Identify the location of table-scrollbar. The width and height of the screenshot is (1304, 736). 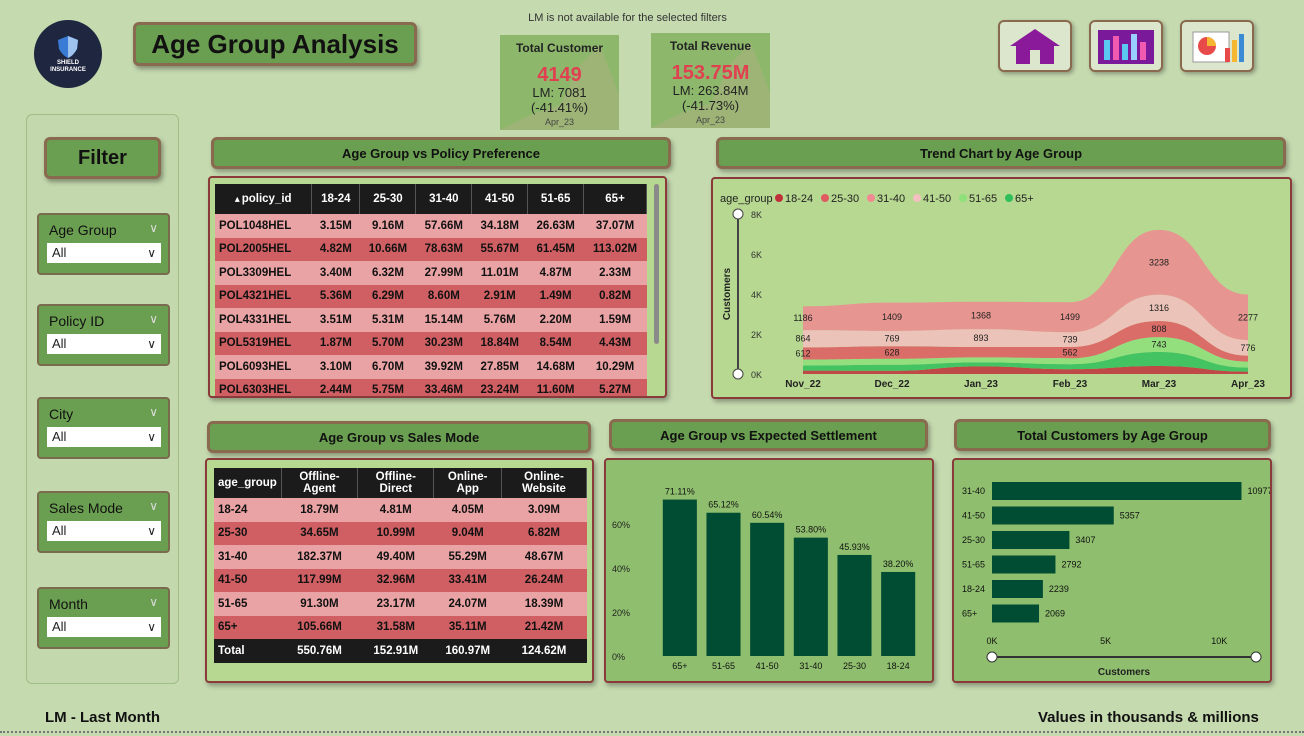
(656, 264).